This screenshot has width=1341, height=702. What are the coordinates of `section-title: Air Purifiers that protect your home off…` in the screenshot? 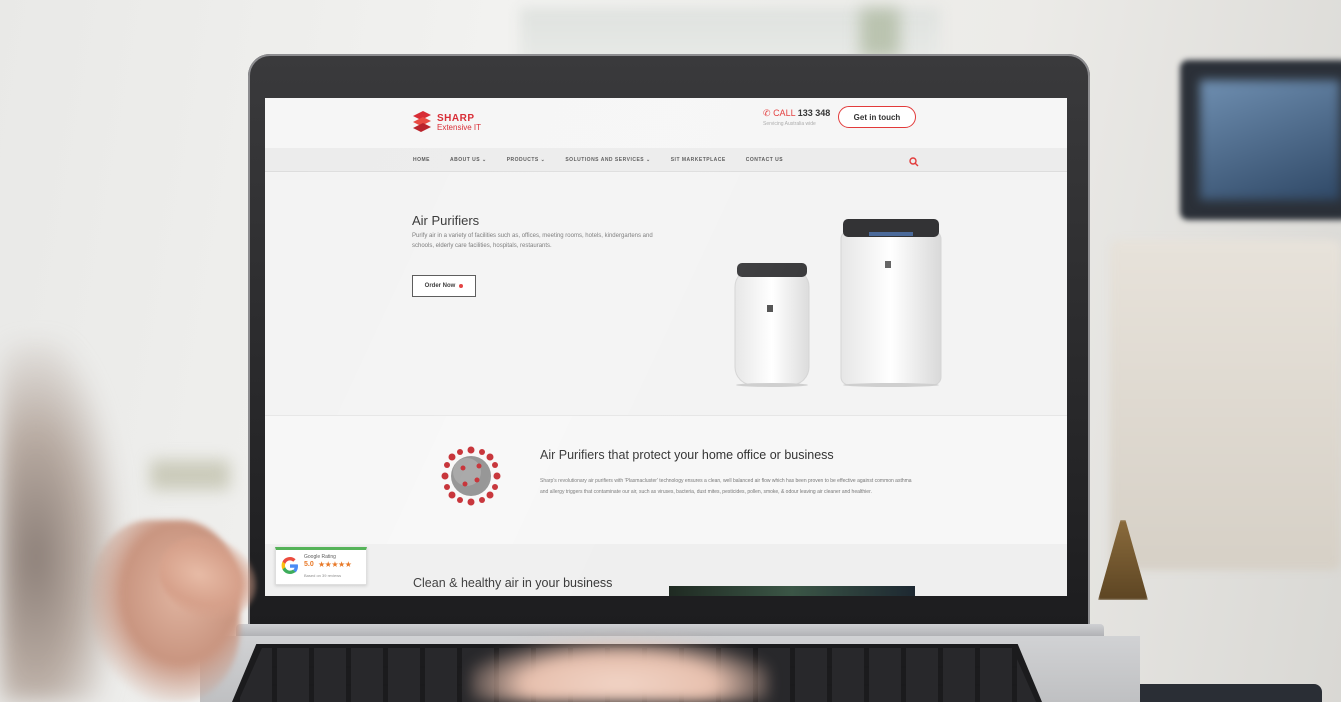 It's located at (687, 455).